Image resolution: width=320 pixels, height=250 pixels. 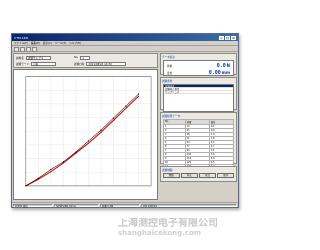 What do you see at coordinates (221, 66) in the screenshot?
I see `force-value: 0.0` at bounding box center [221, 66].